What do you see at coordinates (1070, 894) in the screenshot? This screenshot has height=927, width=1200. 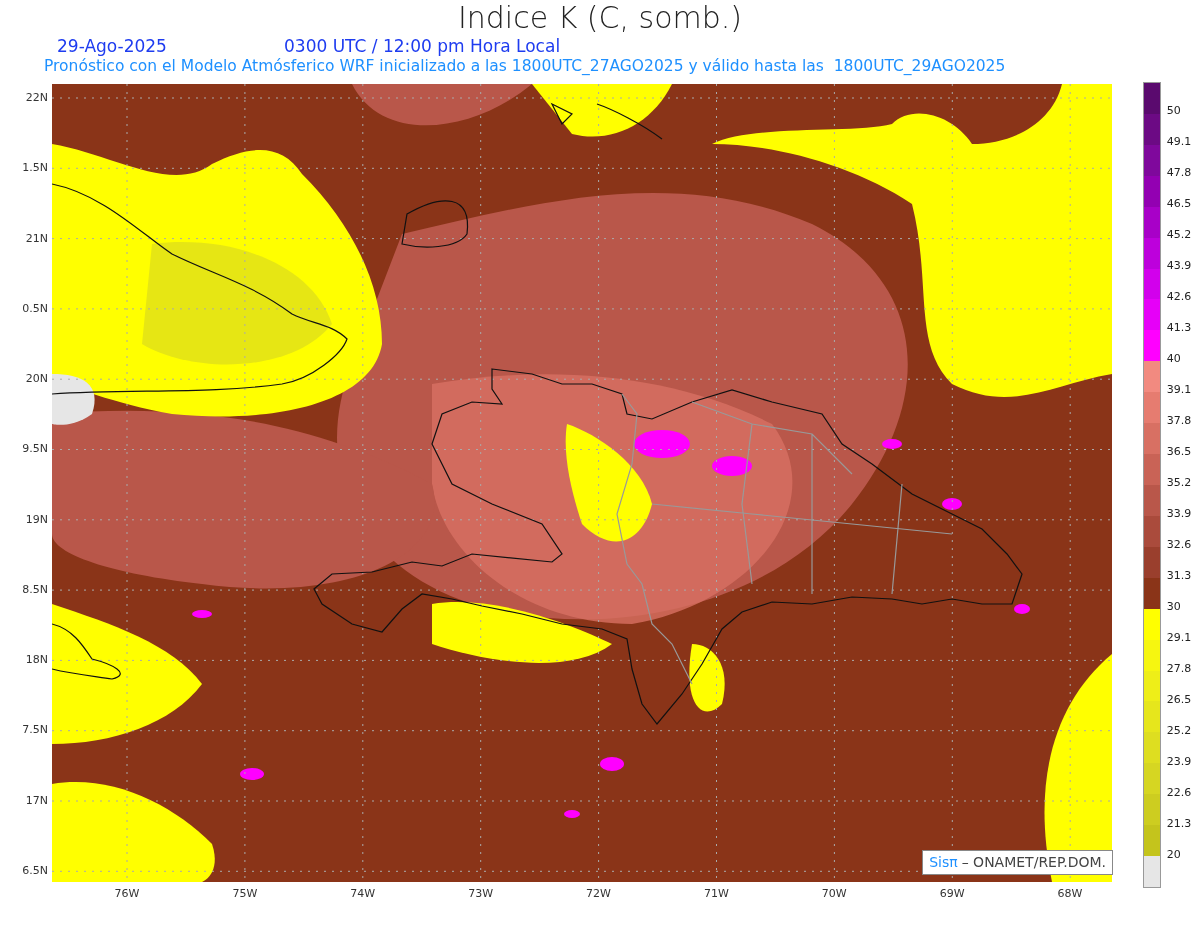 I see `longitude-label: 68W` at bounding box center [1070, 894].